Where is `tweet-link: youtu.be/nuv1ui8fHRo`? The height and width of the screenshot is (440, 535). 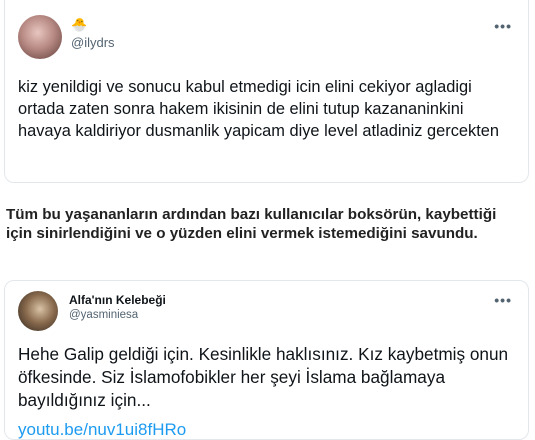
tweet-link: youtu.be/nuv1ui8fHRo is located at coordinates (102, 430).